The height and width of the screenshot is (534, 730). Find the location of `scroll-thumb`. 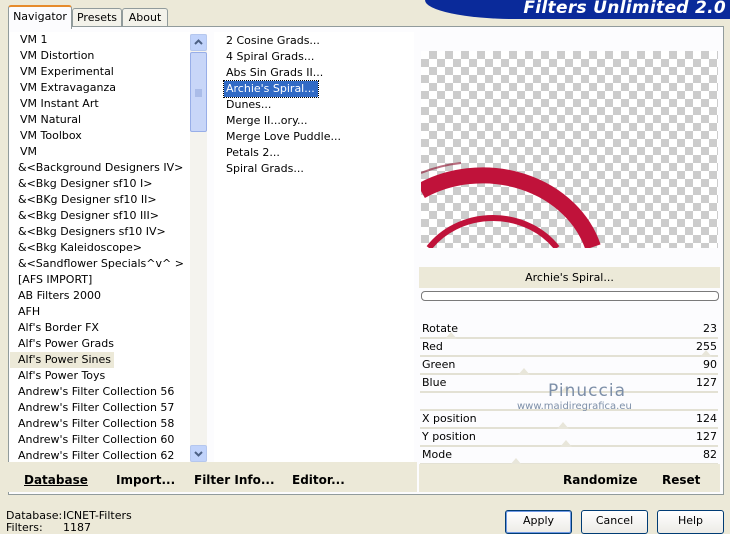

scroll-thumb is located at coordinates (198, 92).